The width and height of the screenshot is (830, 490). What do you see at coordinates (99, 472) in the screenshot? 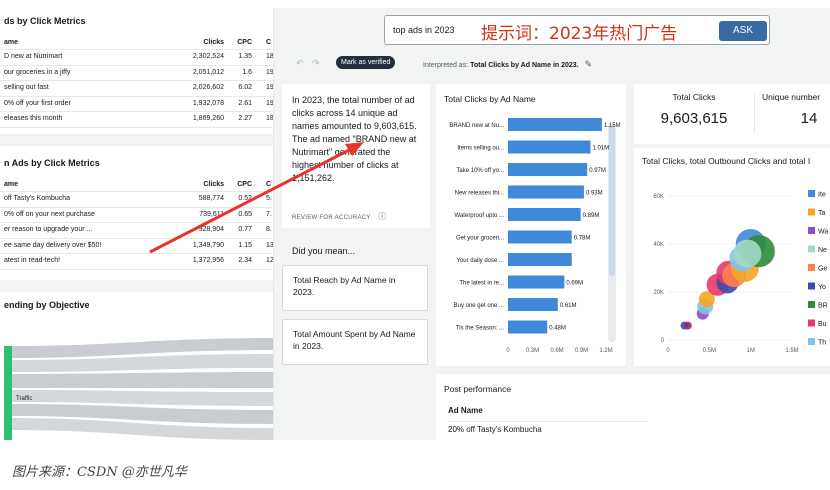
I see `image-caption: 图片来源：CSDN @亦世凡华` at bounding box center [99, 472].